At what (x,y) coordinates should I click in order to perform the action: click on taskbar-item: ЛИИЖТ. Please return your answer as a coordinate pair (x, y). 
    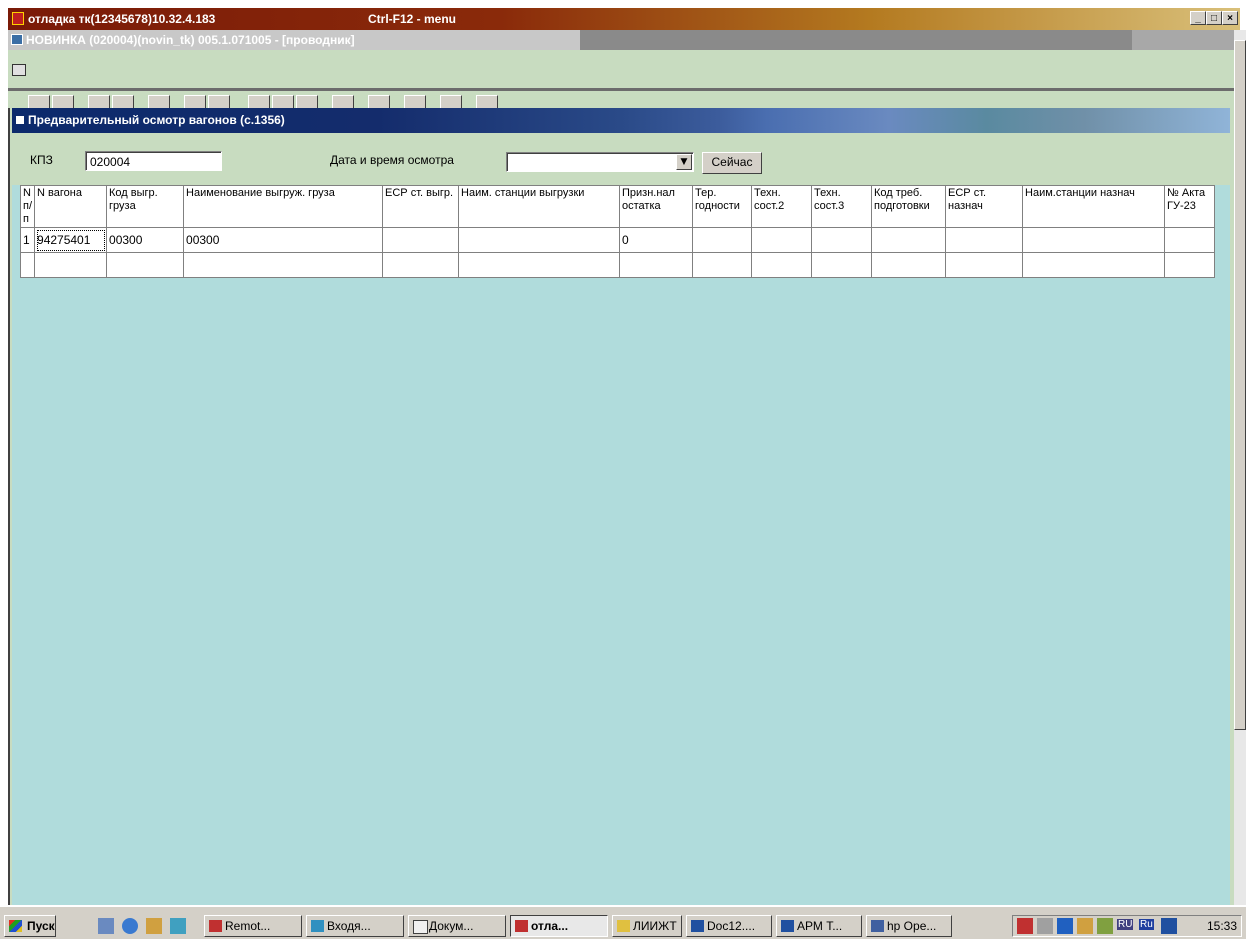
    Looking at the image, I should click on (647, 926).